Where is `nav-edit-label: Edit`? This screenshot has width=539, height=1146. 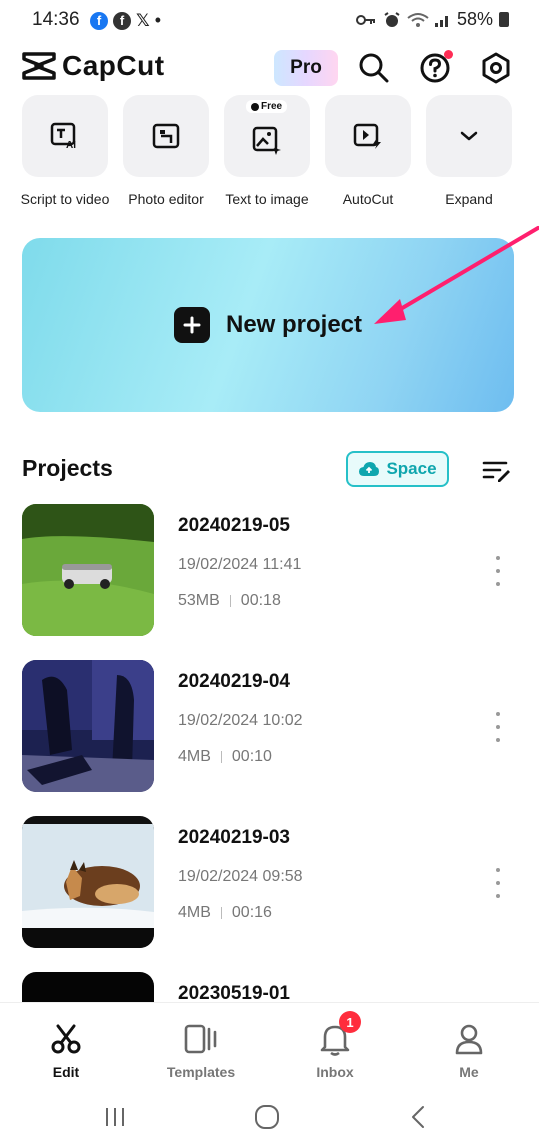 nav-edit-label: Edit is located at coordinates (66, 1072).